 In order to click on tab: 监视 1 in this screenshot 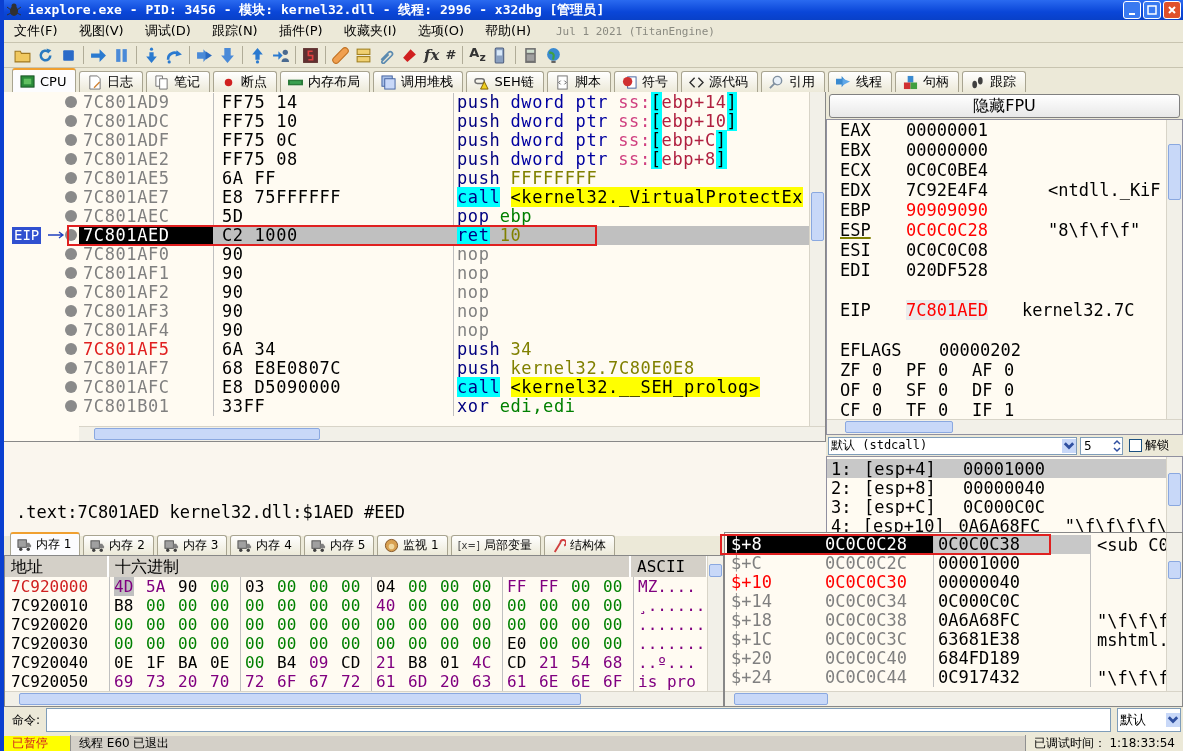, I will do `click(412, 545)`.